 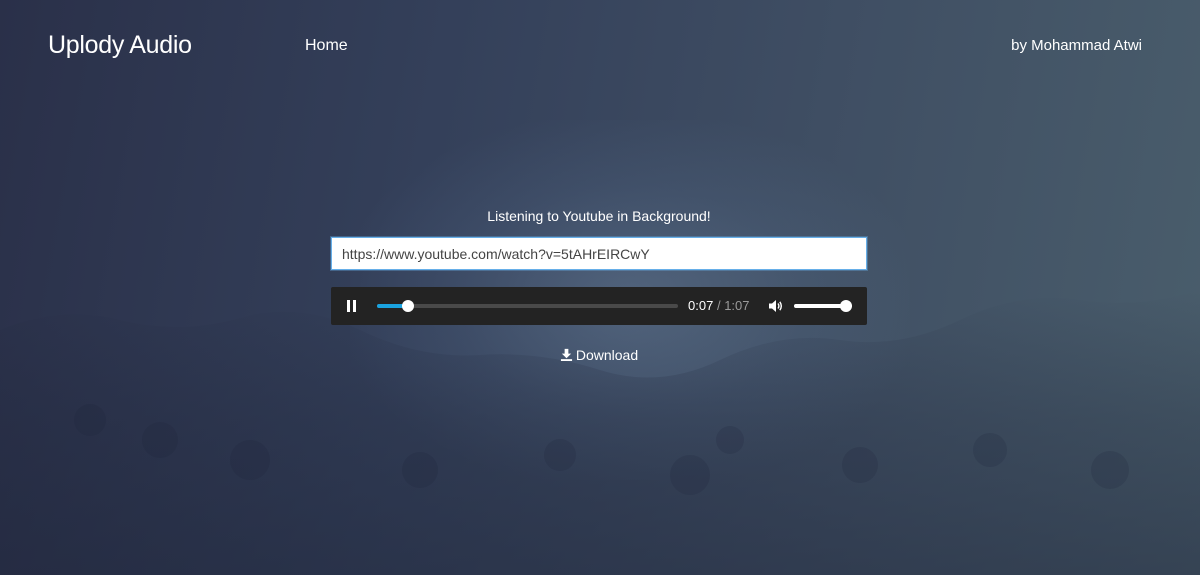 I want to click on brand-logo-link: Uplody Audio, so click(x=120, y=45).